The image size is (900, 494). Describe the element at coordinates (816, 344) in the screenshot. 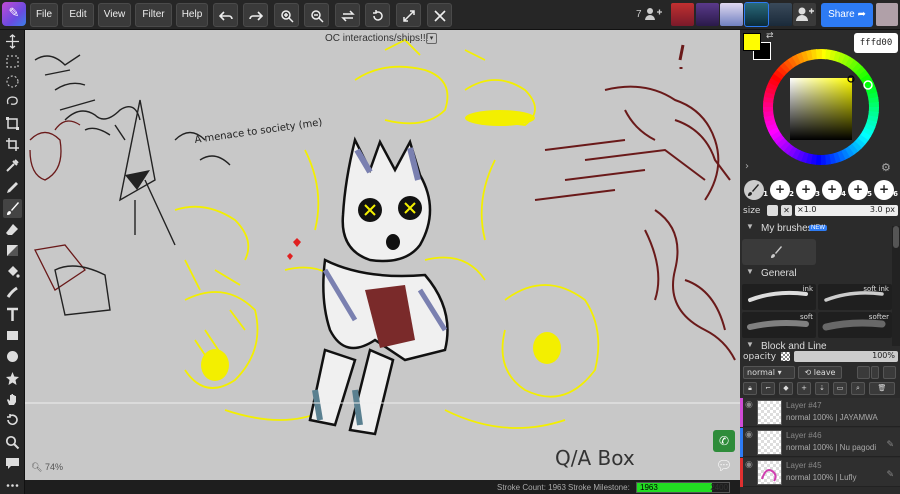

I see `section-block-and-line: ▼ Block and Line` at that location.